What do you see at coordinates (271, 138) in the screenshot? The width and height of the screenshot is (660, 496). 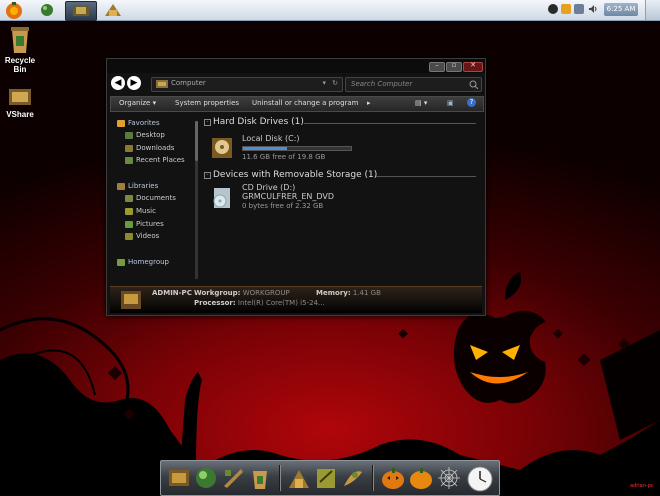 I see `drive-name: Local Disk (C:)` at bounding box center [271, 138].